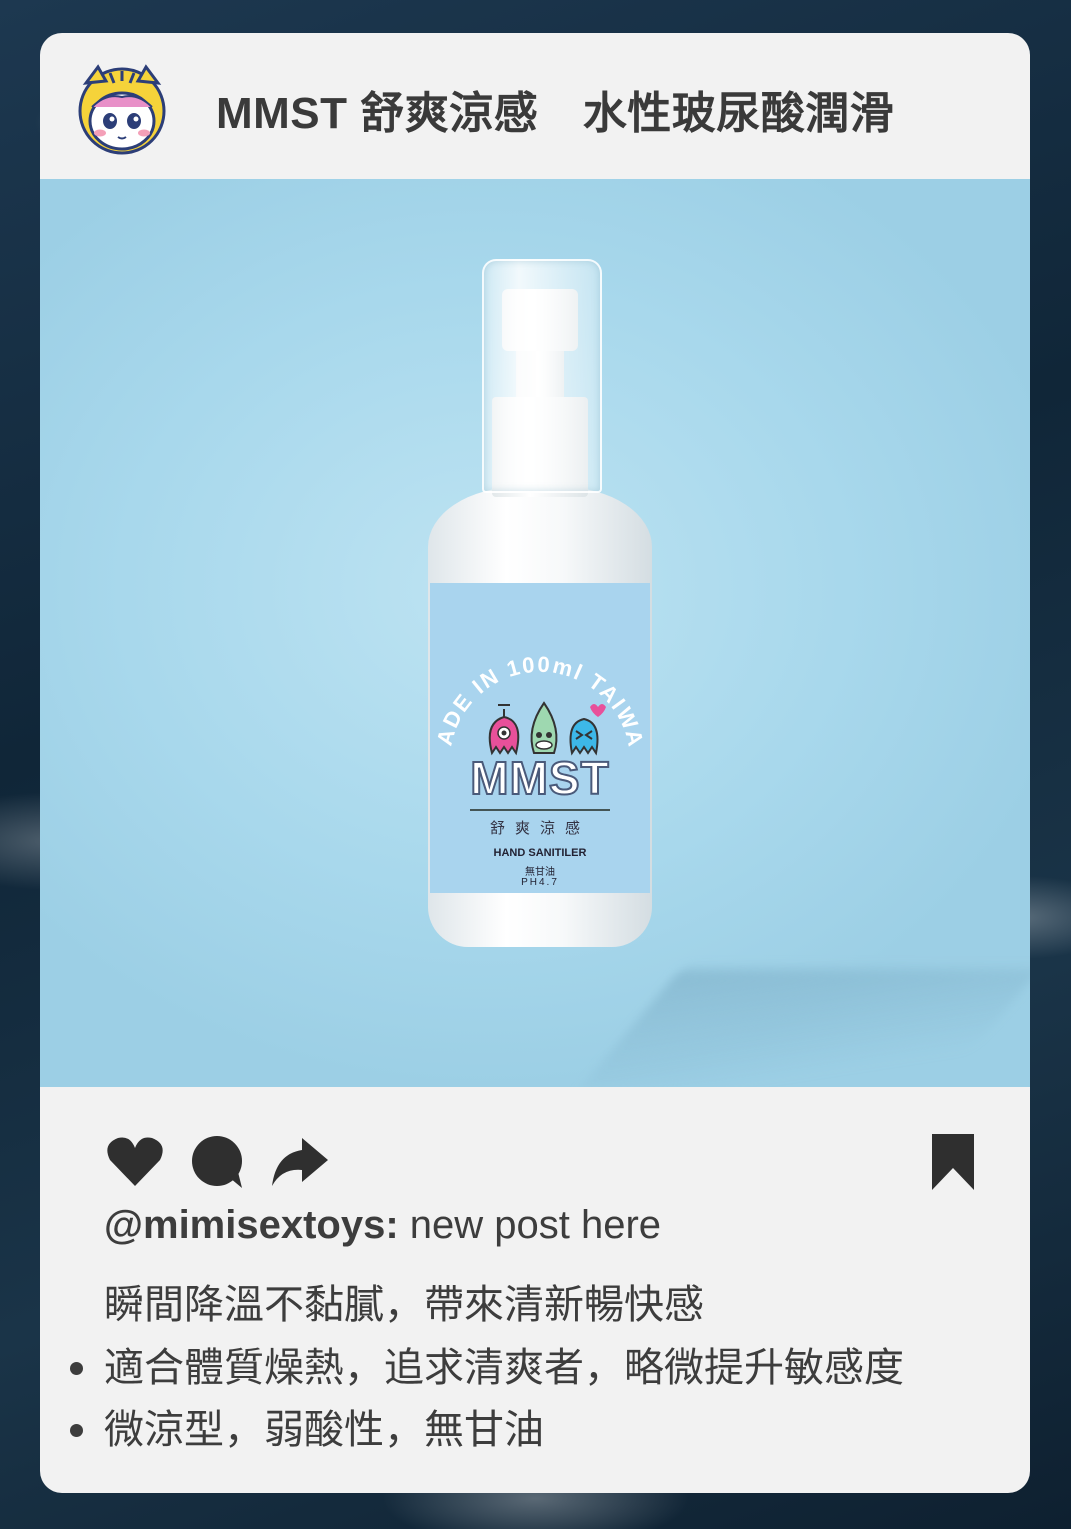 Image resolution: width=1071 pixels, height=1529 pixels. I want to click on tiger-hood-avatar-icon, so click(122, 109).